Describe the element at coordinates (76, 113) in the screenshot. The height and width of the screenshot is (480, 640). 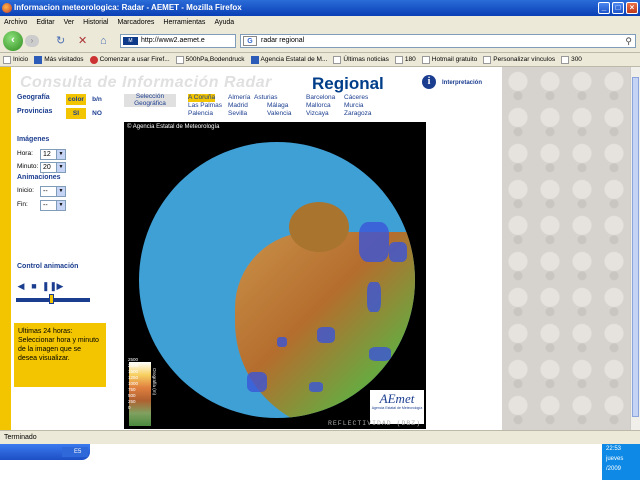
I see `si-button: SI` at that location.